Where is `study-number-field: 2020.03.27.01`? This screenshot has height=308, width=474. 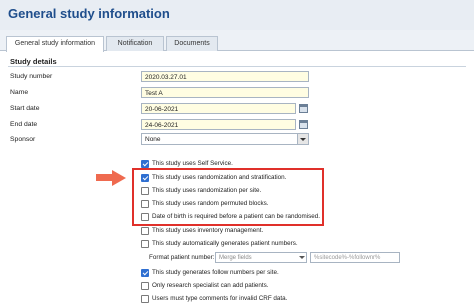 study-number-field: 2020.03.27.01 is located at coordinates (225, 76).